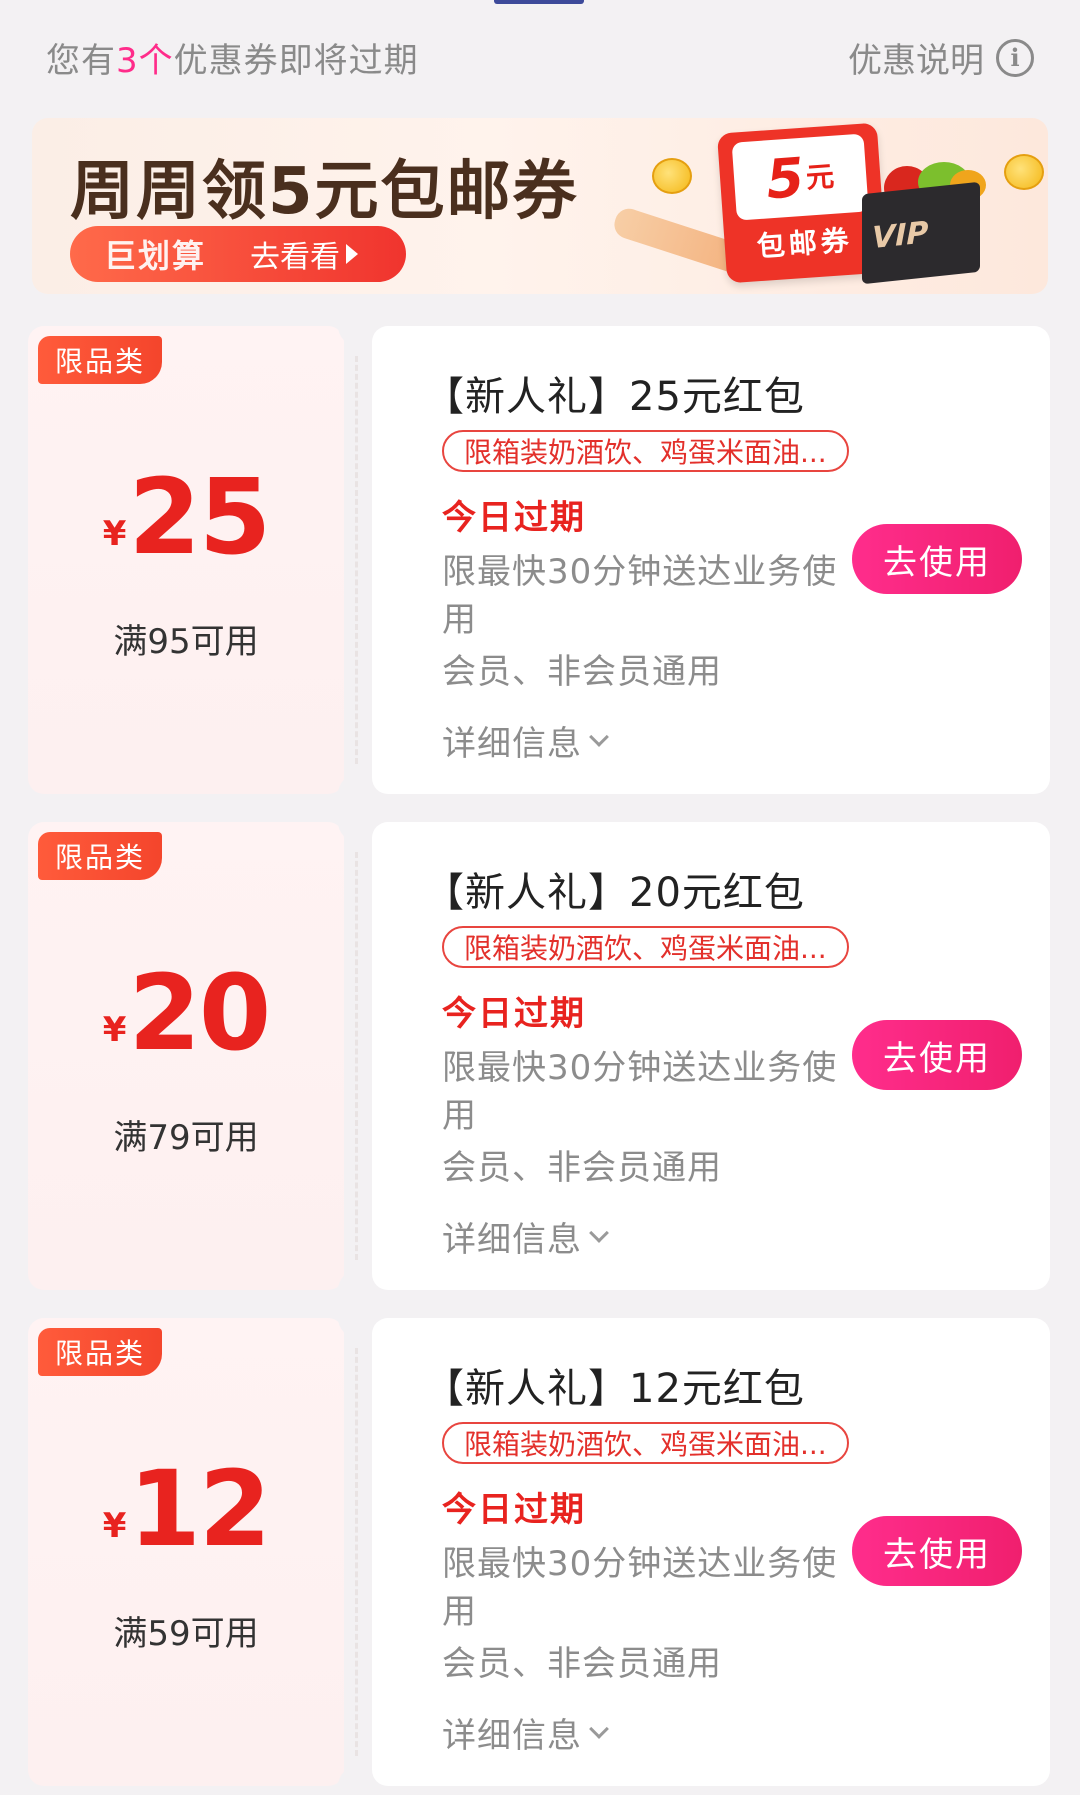 The image size is (1080, 1795). I want to click on banner-illustration: 5元 包邮券 VIP, so click(829, 206).